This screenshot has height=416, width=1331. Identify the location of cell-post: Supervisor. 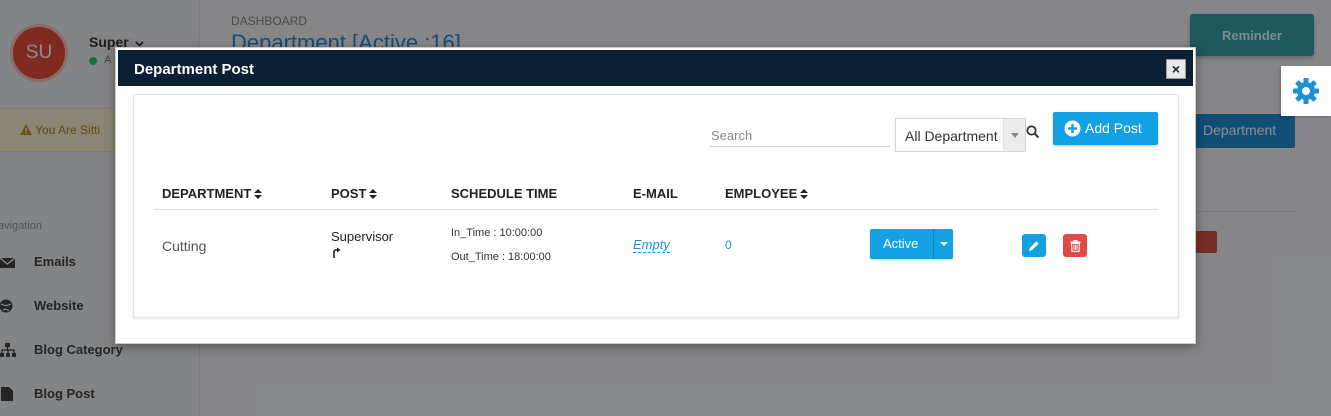
(362, 236).